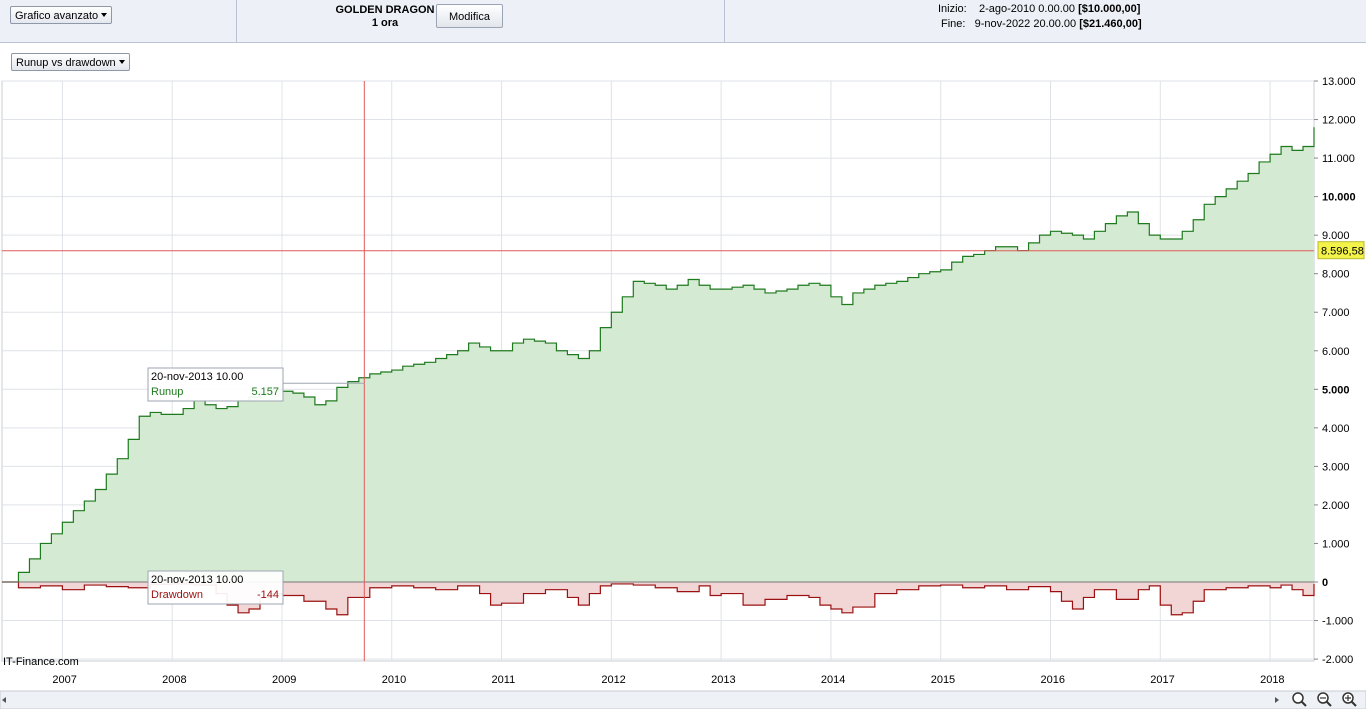  I want to click on y-tick-label: 4.000, so click(1336, 429).